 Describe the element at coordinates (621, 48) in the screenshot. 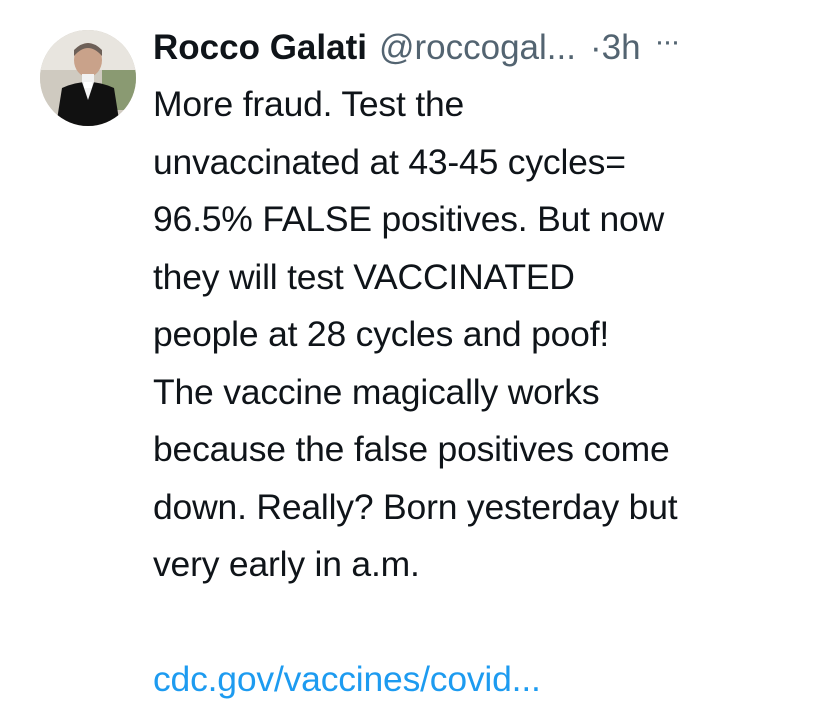

I see `timestamp: 3h` at that location.